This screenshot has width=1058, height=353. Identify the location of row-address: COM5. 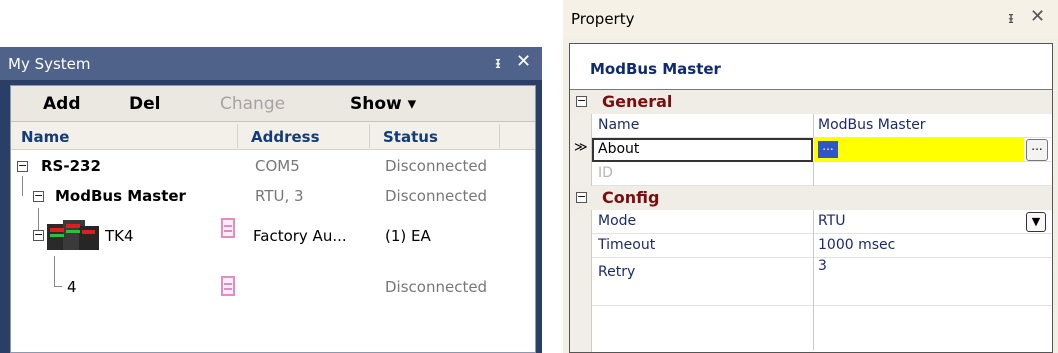
(277, 166).